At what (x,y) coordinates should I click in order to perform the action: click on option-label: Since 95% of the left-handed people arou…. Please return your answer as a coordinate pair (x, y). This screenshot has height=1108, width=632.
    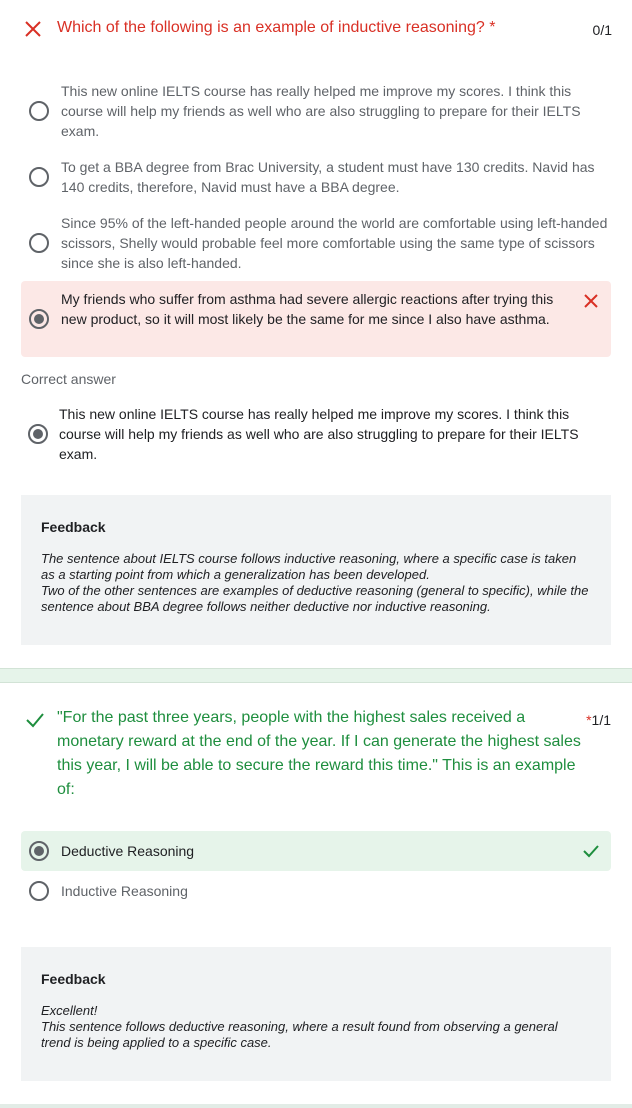
    Looking at the image, I should click on (334, 243).